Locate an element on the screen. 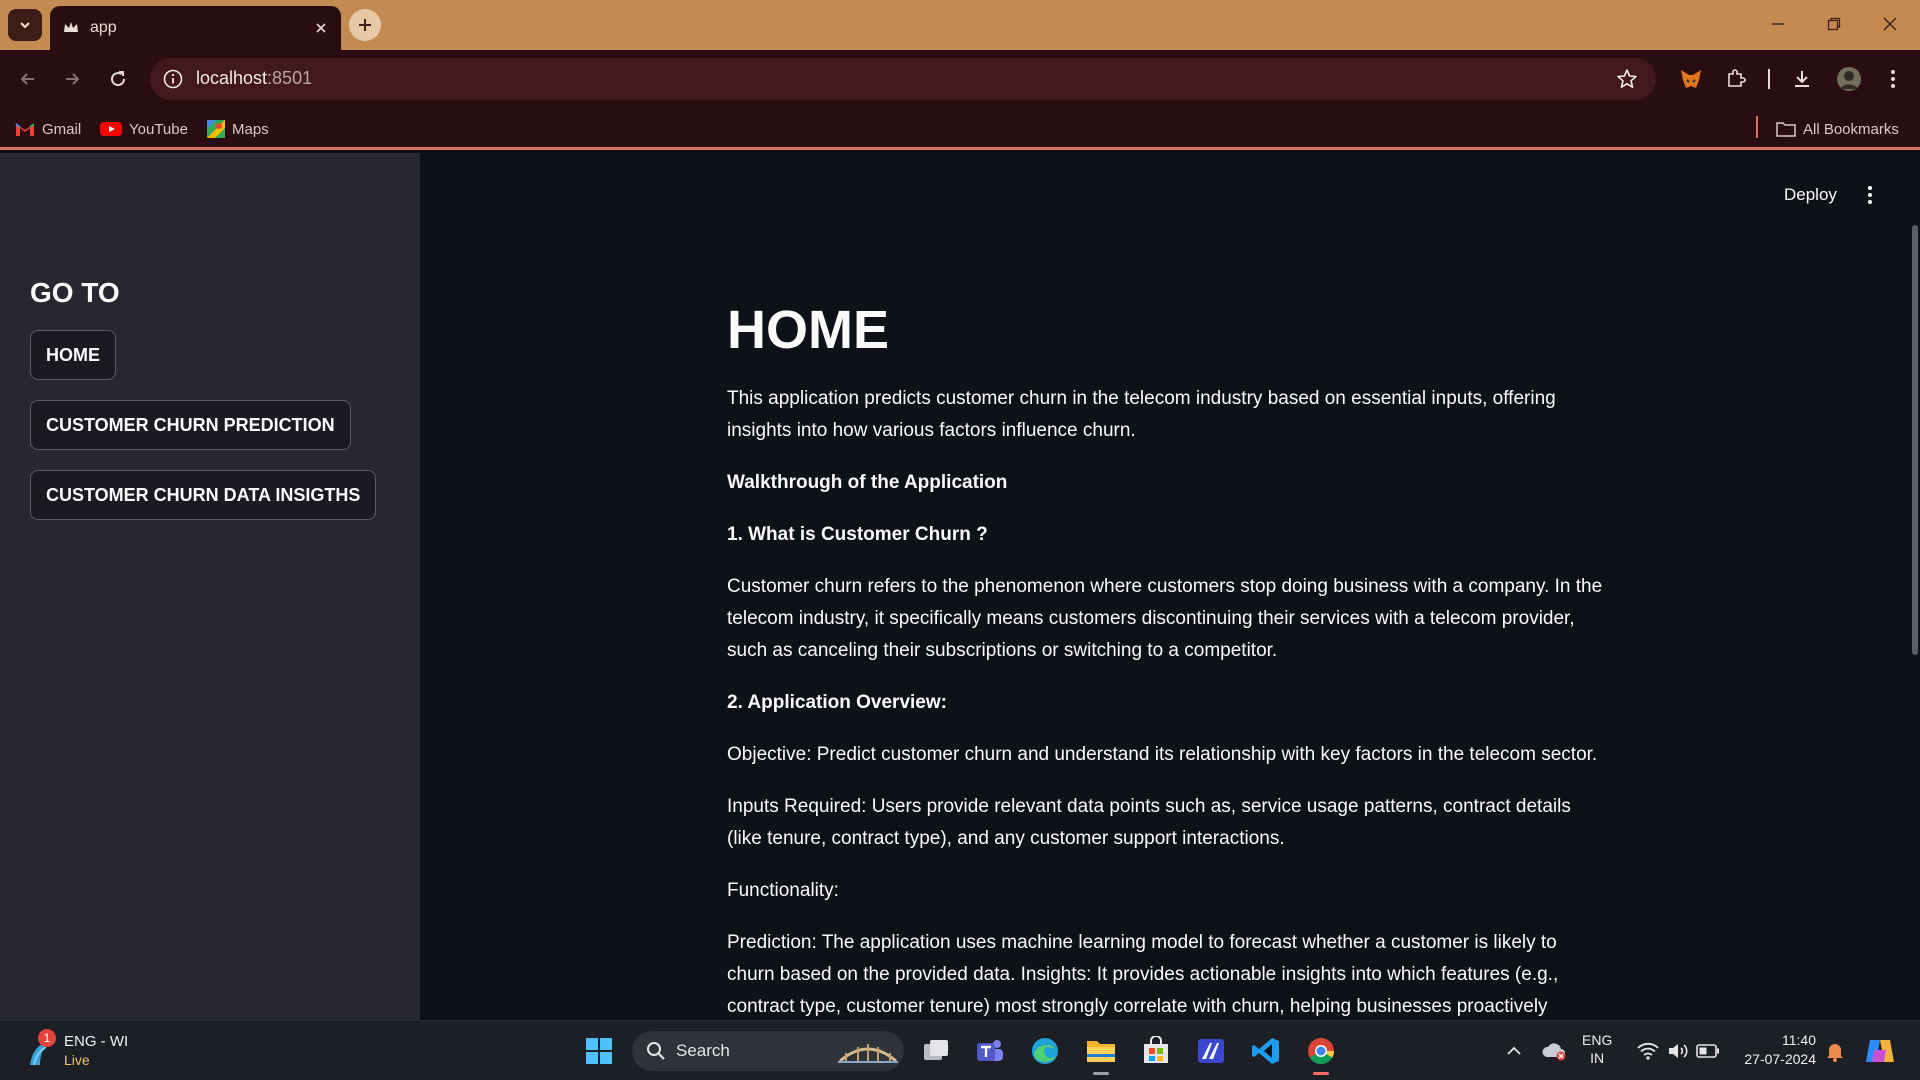 This screenshot has height=1080, width=1920. search-icon is located at coordinates (656, 1051).